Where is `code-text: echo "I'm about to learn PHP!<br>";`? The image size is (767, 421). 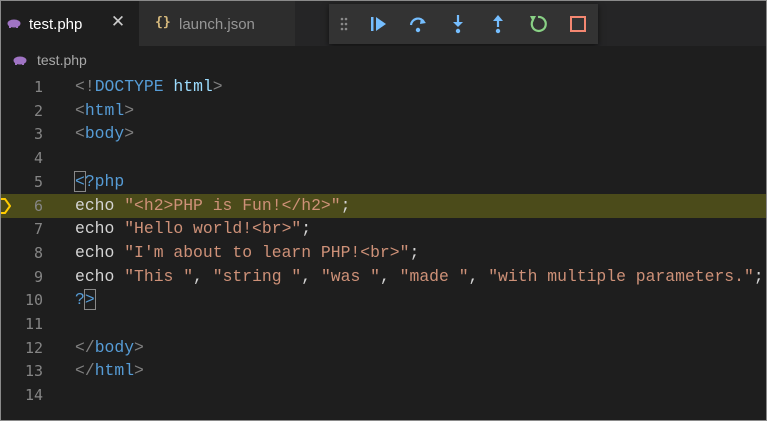
code-text: echo "I'm about to learn PHP!<br>"; is located at coordinates (247, 252).